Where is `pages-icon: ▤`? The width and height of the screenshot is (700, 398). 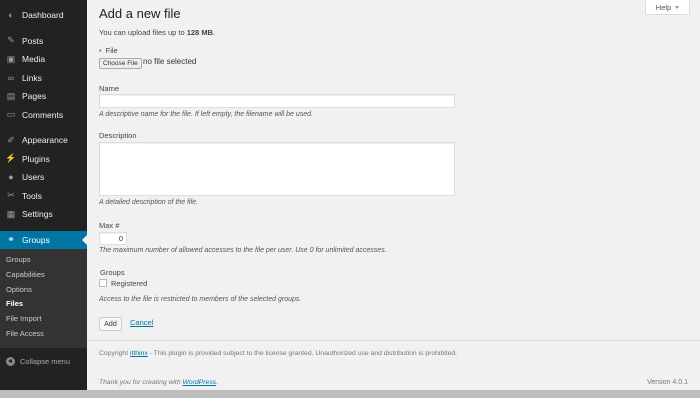 pages-icon: ▤ is located at coordinates (11, 95).